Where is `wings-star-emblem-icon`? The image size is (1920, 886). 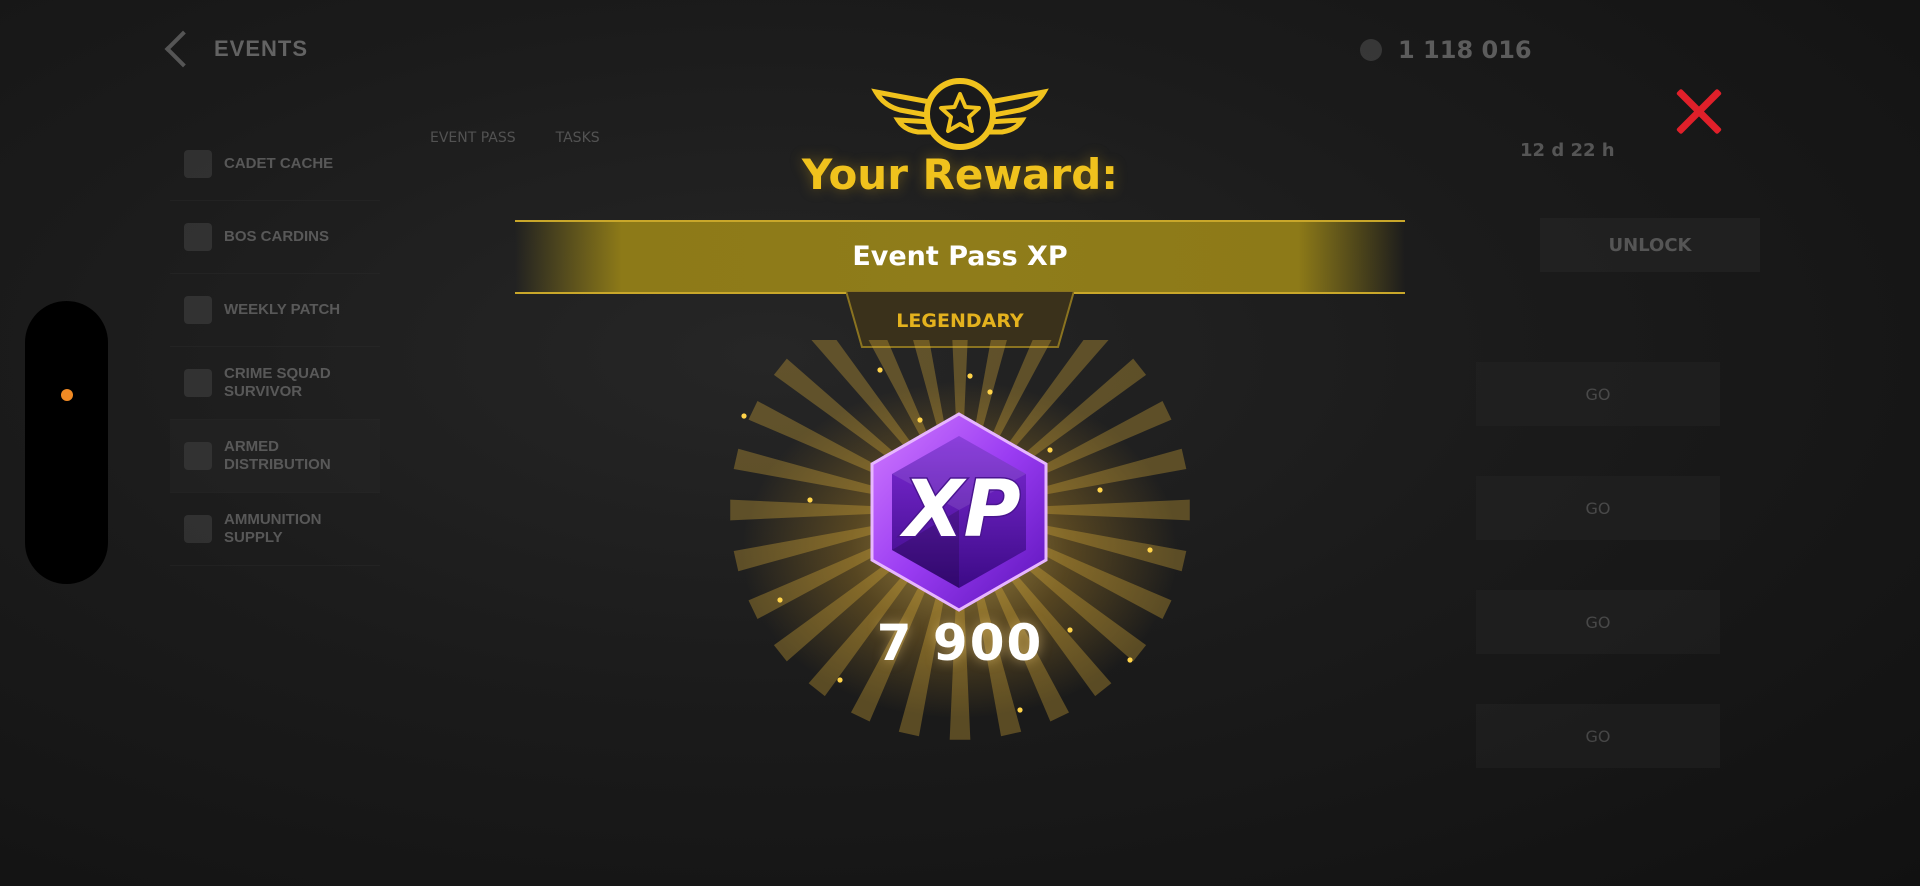
wings-star-emblem-icon is located at coordinates (960, 114).